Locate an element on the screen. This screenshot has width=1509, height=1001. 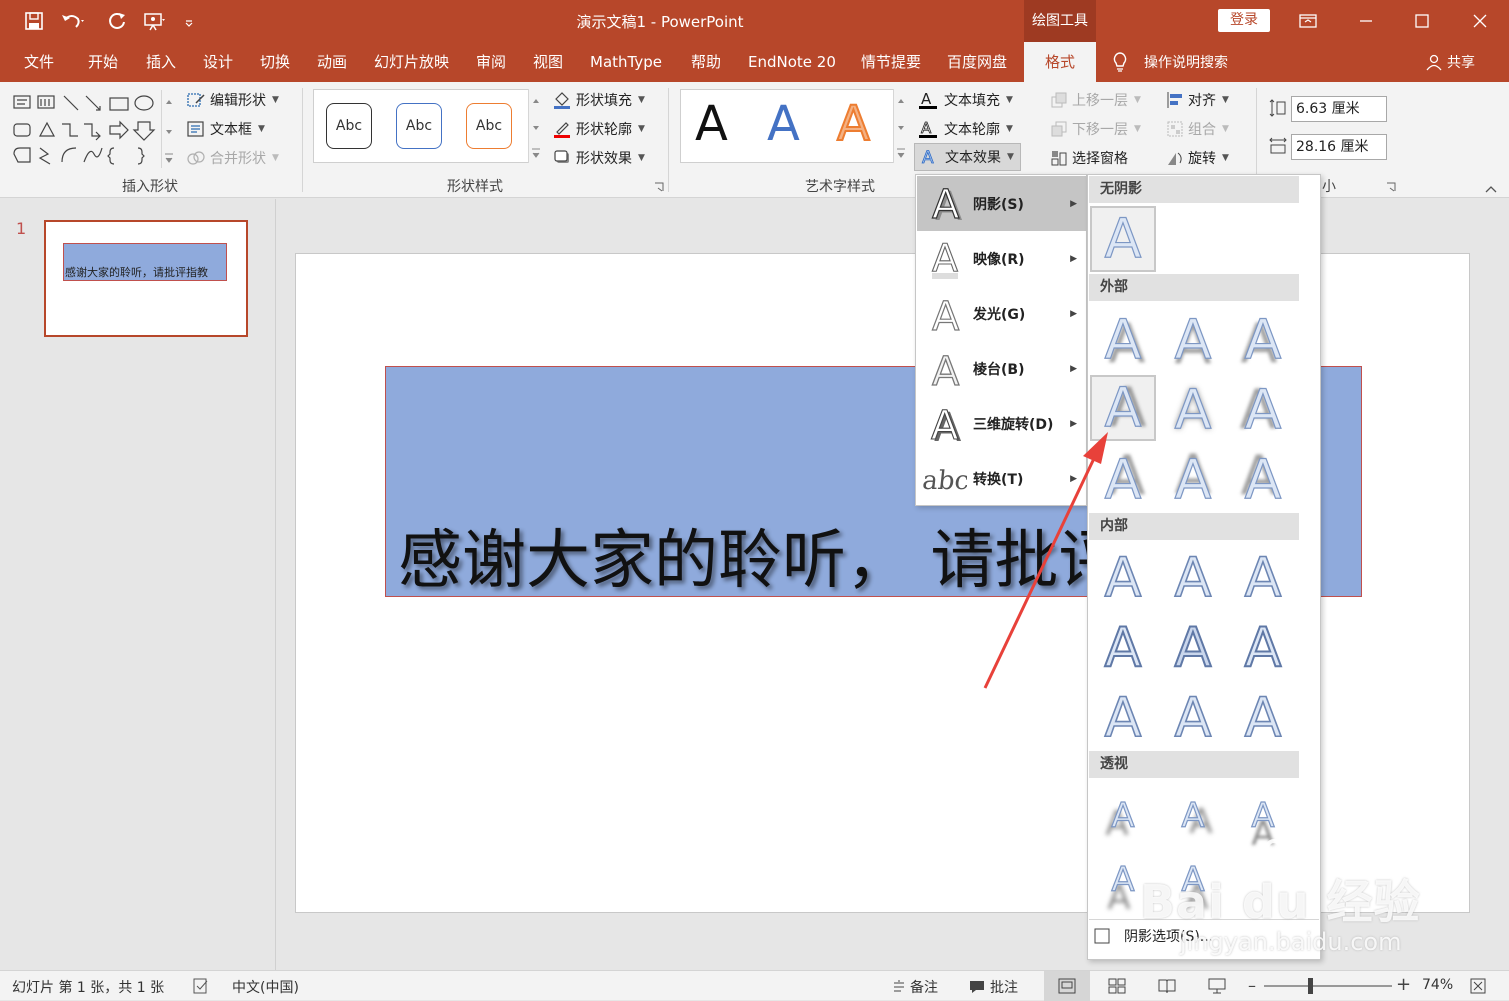
menu-item-reflection: A 映像(R) ▶ is located at coordinates (1002, 258).